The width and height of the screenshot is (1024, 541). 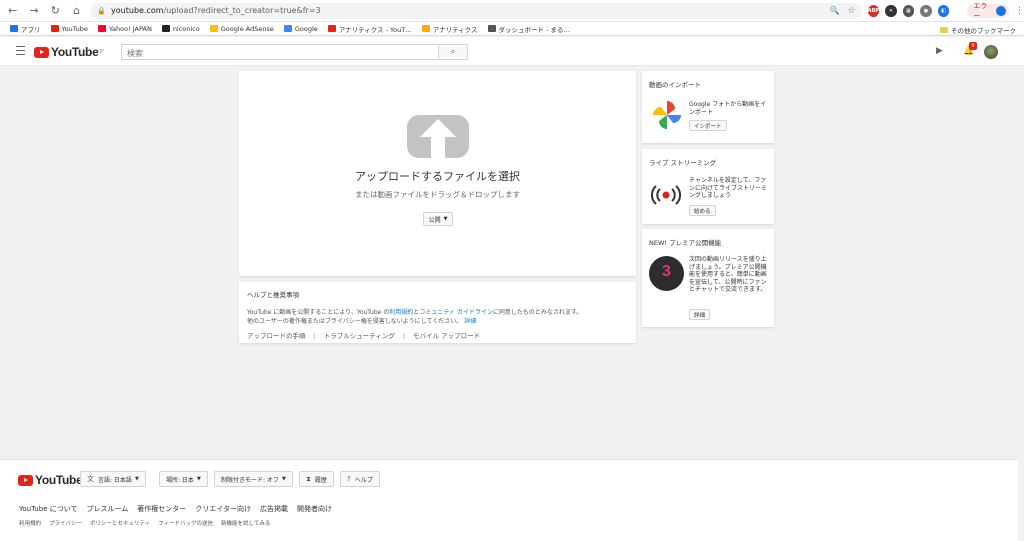 What do you see at coordinates (314, 509) in the screenshot?
I see `footer-link: 開発者向け` at bounding box center [314, 509].